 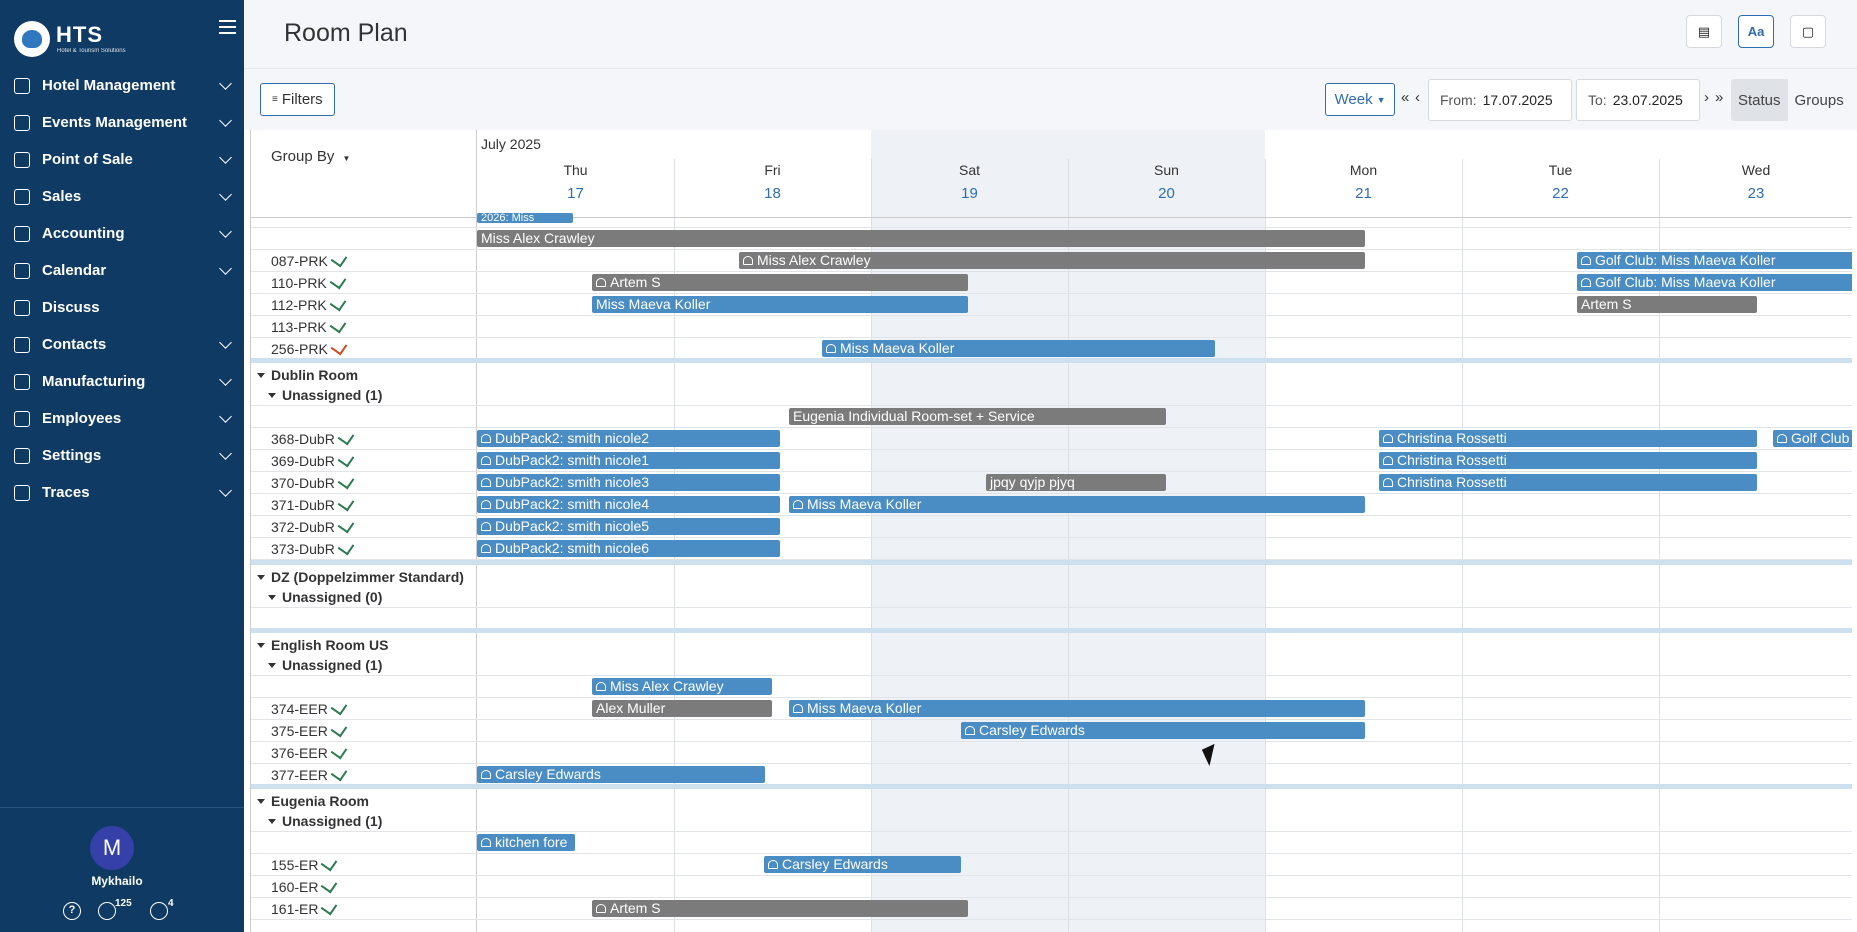 I want to click on group-header: Dublin Room, so click(x=1051, y=370).